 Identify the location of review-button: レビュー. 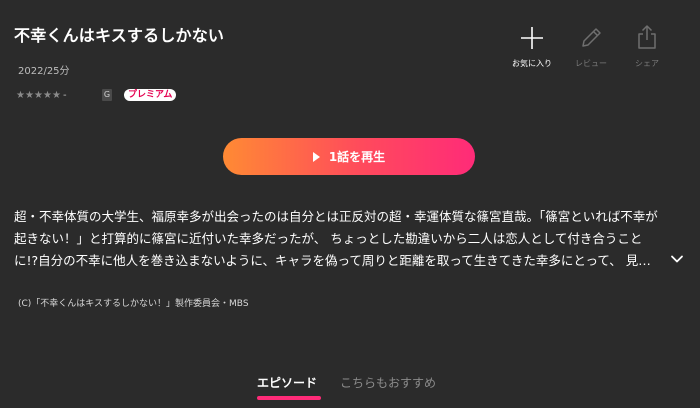
(591, 46).